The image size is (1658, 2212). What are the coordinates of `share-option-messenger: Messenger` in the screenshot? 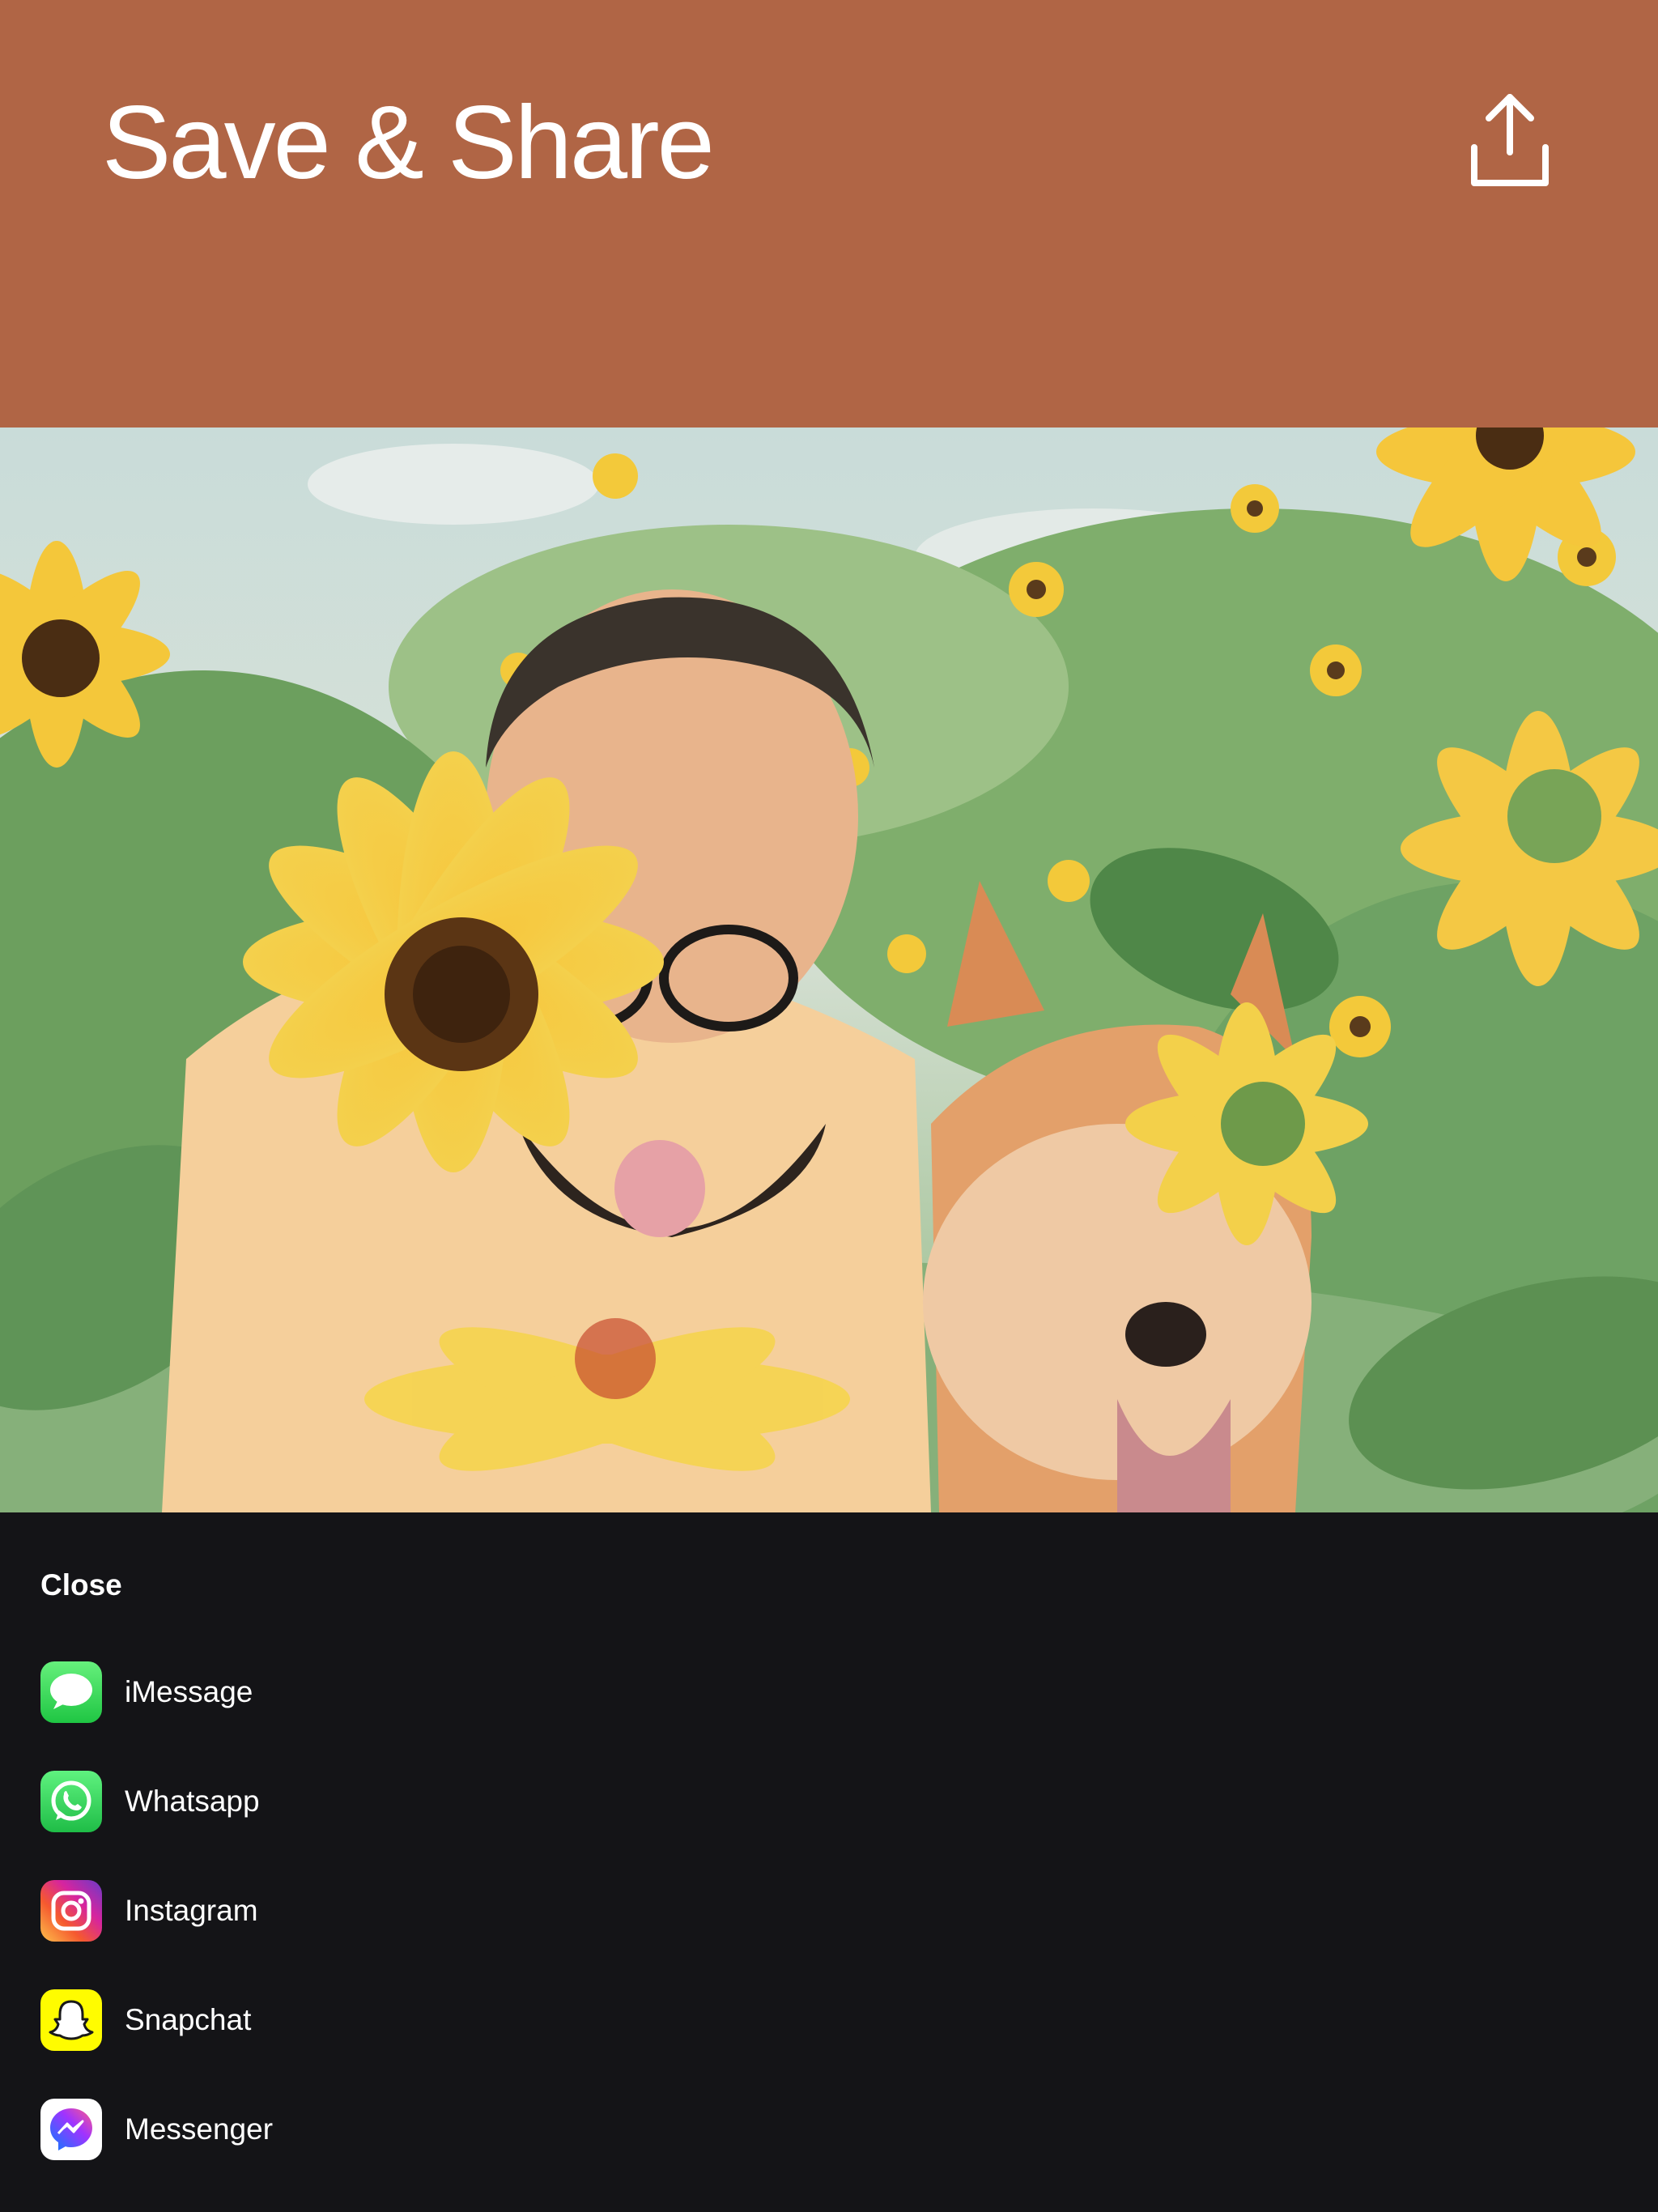 It's located at (323, 2130).